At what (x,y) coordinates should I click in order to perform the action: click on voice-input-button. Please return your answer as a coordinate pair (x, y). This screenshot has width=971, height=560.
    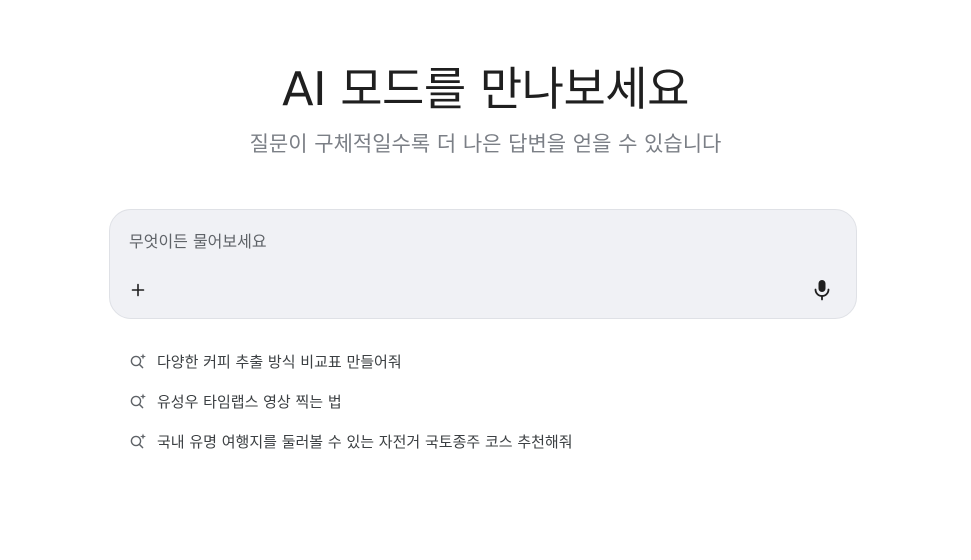
    Looking at the image, I should click on (822, 290).